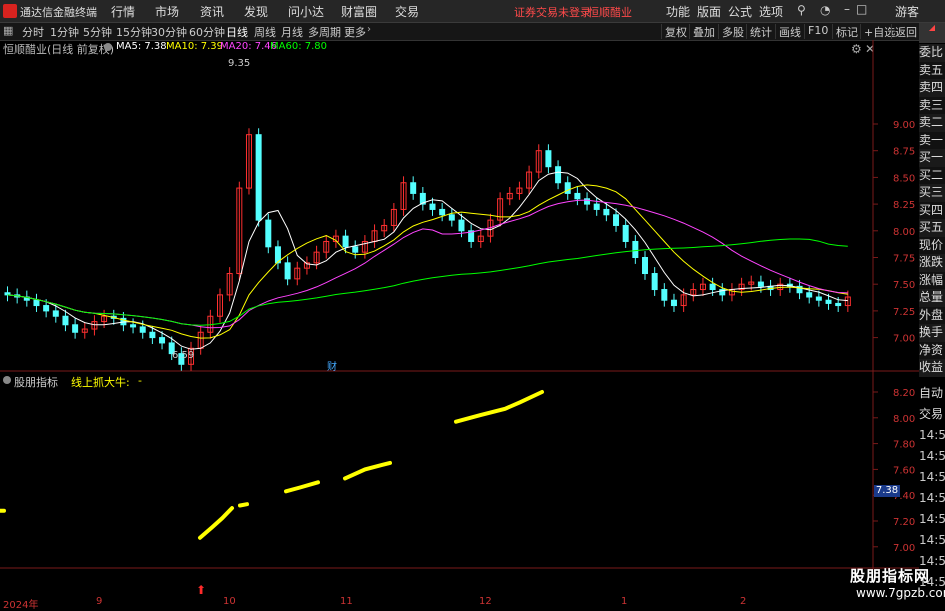  I want to click on period-weekly: 周线, so click(265, 32).